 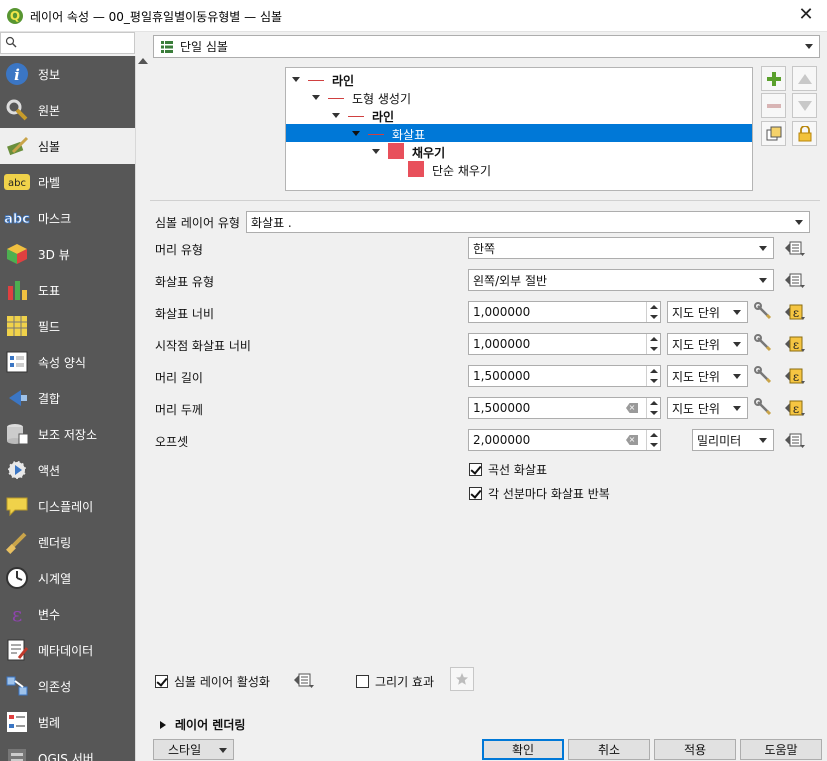 What do you see at coordinates (508, 469) in the screenshot?
I see `curved-arrows-checkbox: 곡선 화살표` at bounding box center [508, 469].